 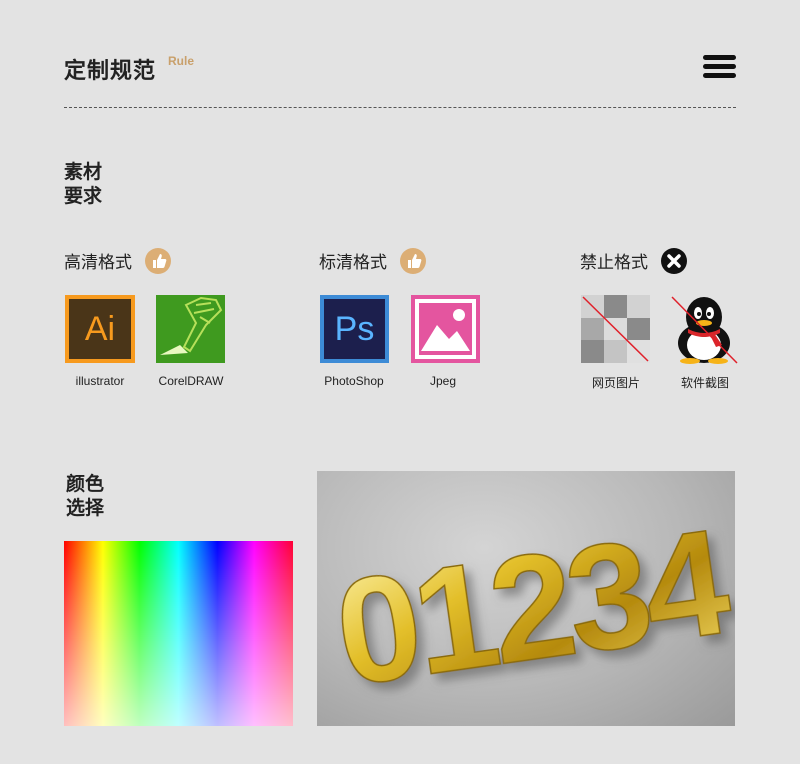 What do you see at coordinates (354, 381) in the screenshot?
I see `icon-label-photoshop: PhotoShop` at bounding box center [354, 381].